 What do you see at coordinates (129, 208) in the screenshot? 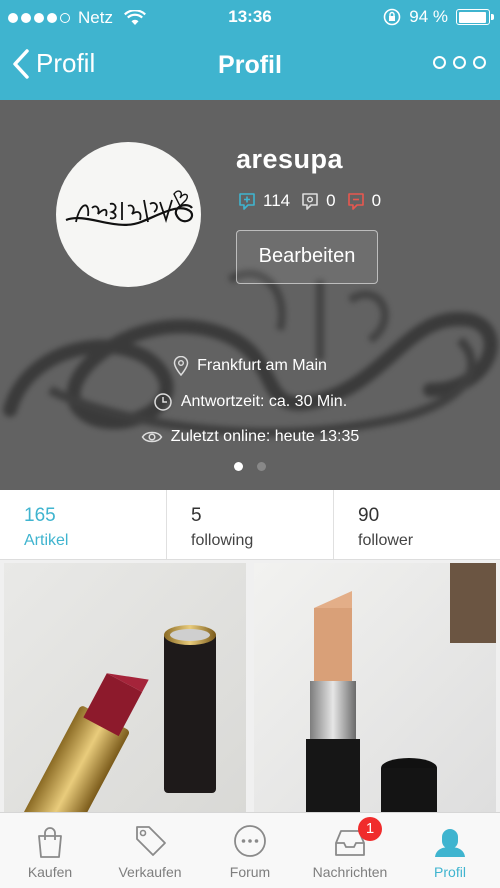
I see `avatar-logo-image` at bounding box center [129, 208].